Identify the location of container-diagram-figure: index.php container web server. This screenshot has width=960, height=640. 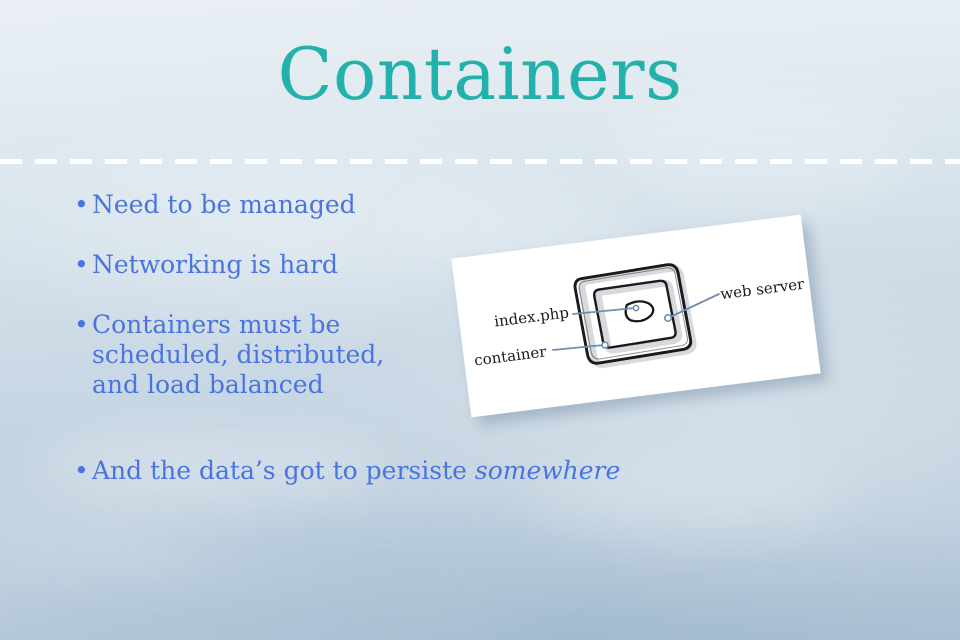
(636, 316).